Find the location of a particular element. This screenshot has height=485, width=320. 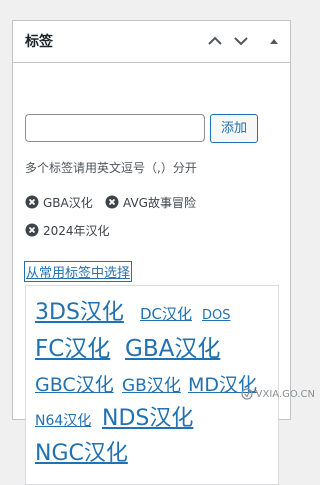

tag-label: 2024年汉化 is located at coordinates (76, 230).